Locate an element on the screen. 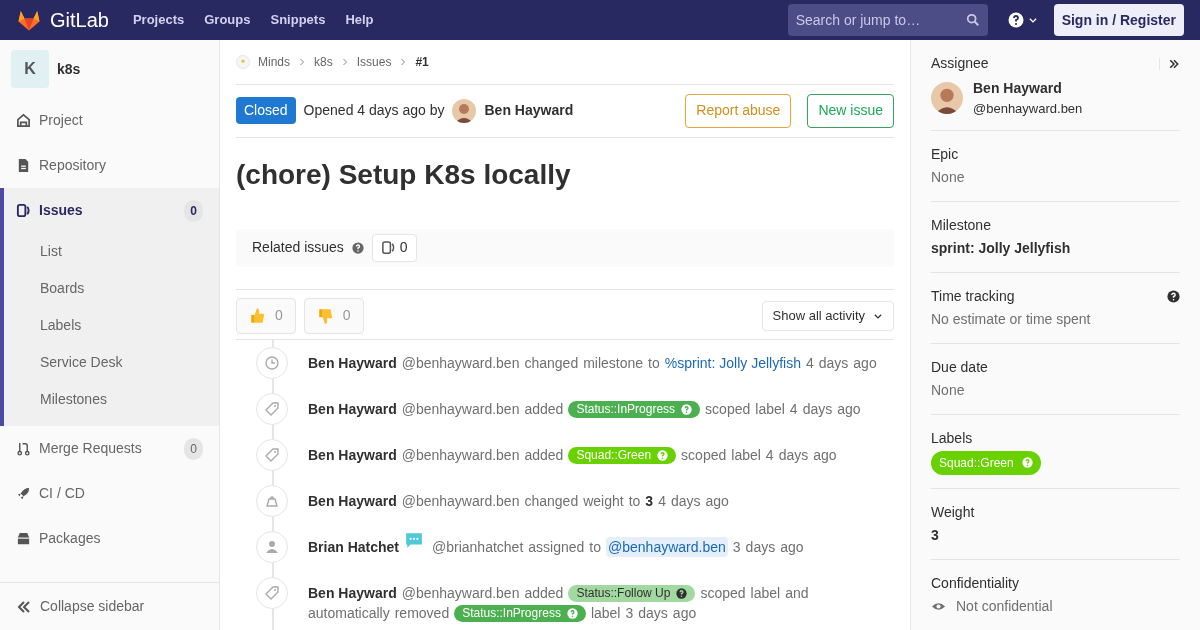 The image size is (1200, 630). milestone-link: %sprint: Jolly Jellyfish is located at coordinates (732, 363).